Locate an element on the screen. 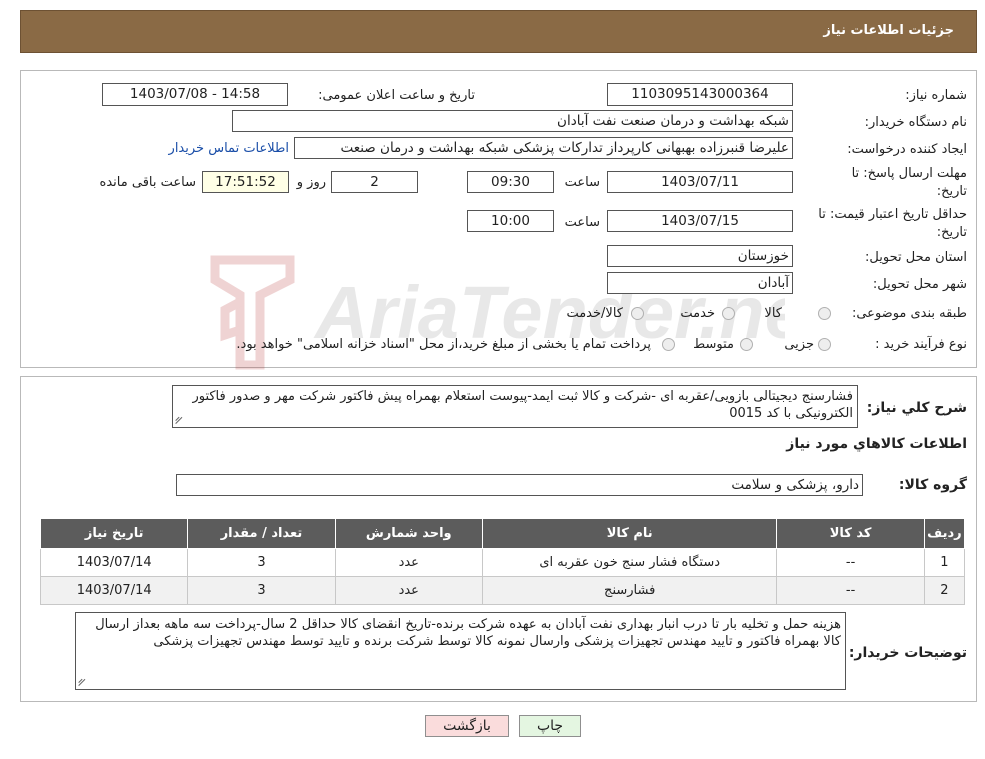 The height and width of the screenshot is (759, 985). page-header: جزئیات اطلاعات نیاز is located at coordinates (498, 31).